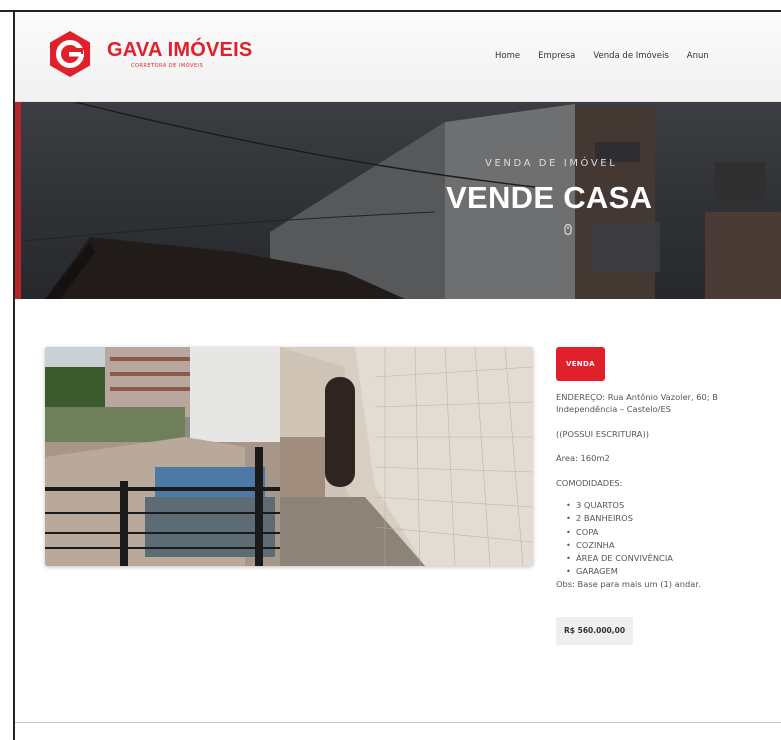 The height and width of the screenshot is (740, 781). I want to click on window-border-top, so click(390, 11).